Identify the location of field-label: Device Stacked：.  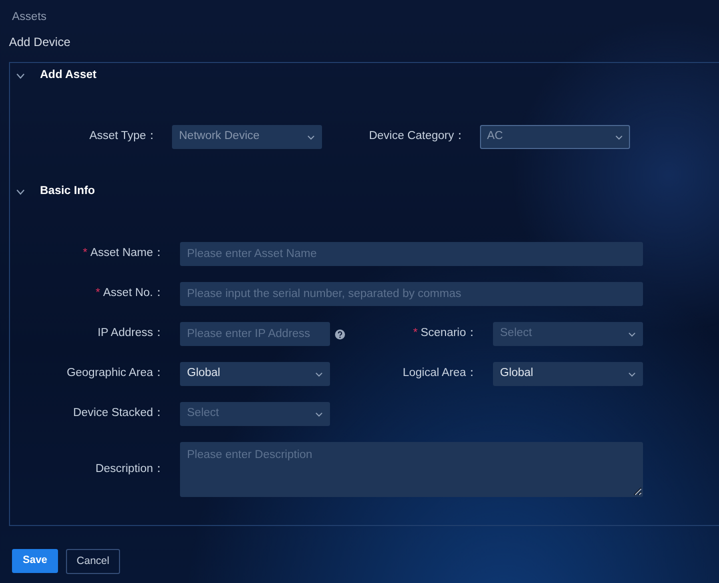
(118, 414).